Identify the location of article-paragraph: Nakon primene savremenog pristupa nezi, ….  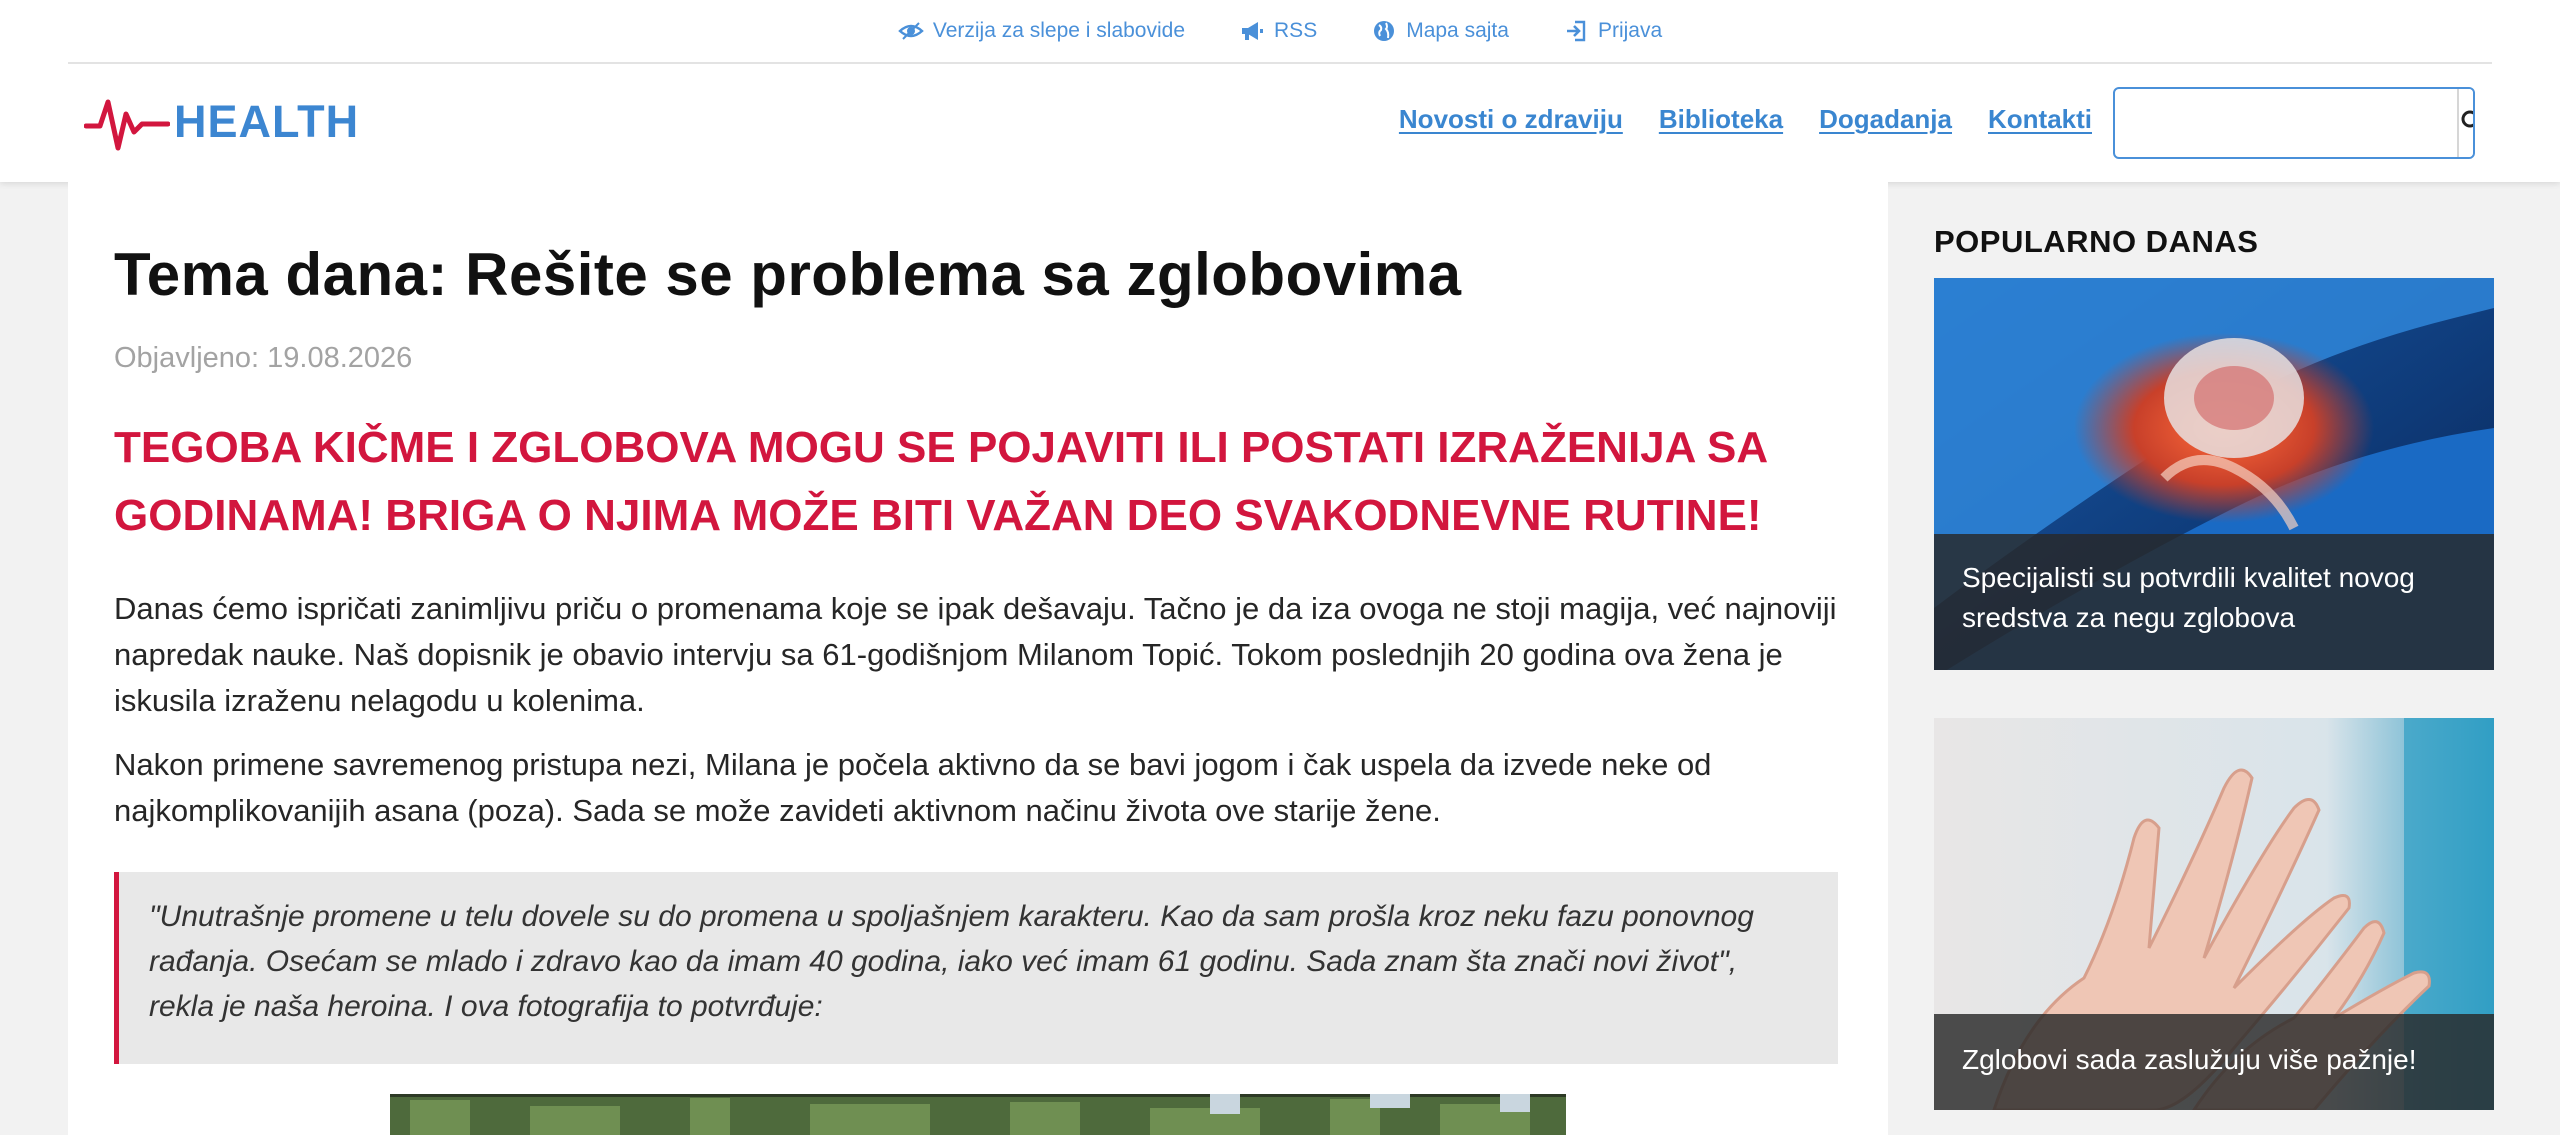
(913, 787).